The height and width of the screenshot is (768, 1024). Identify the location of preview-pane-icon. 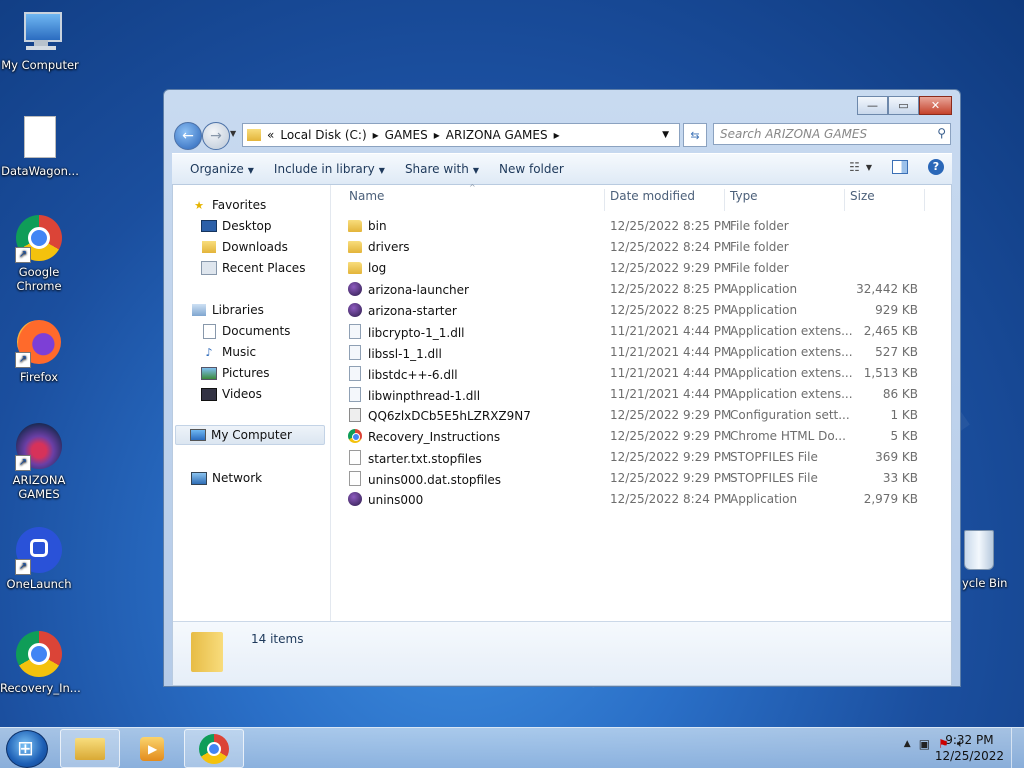
(900, 167).